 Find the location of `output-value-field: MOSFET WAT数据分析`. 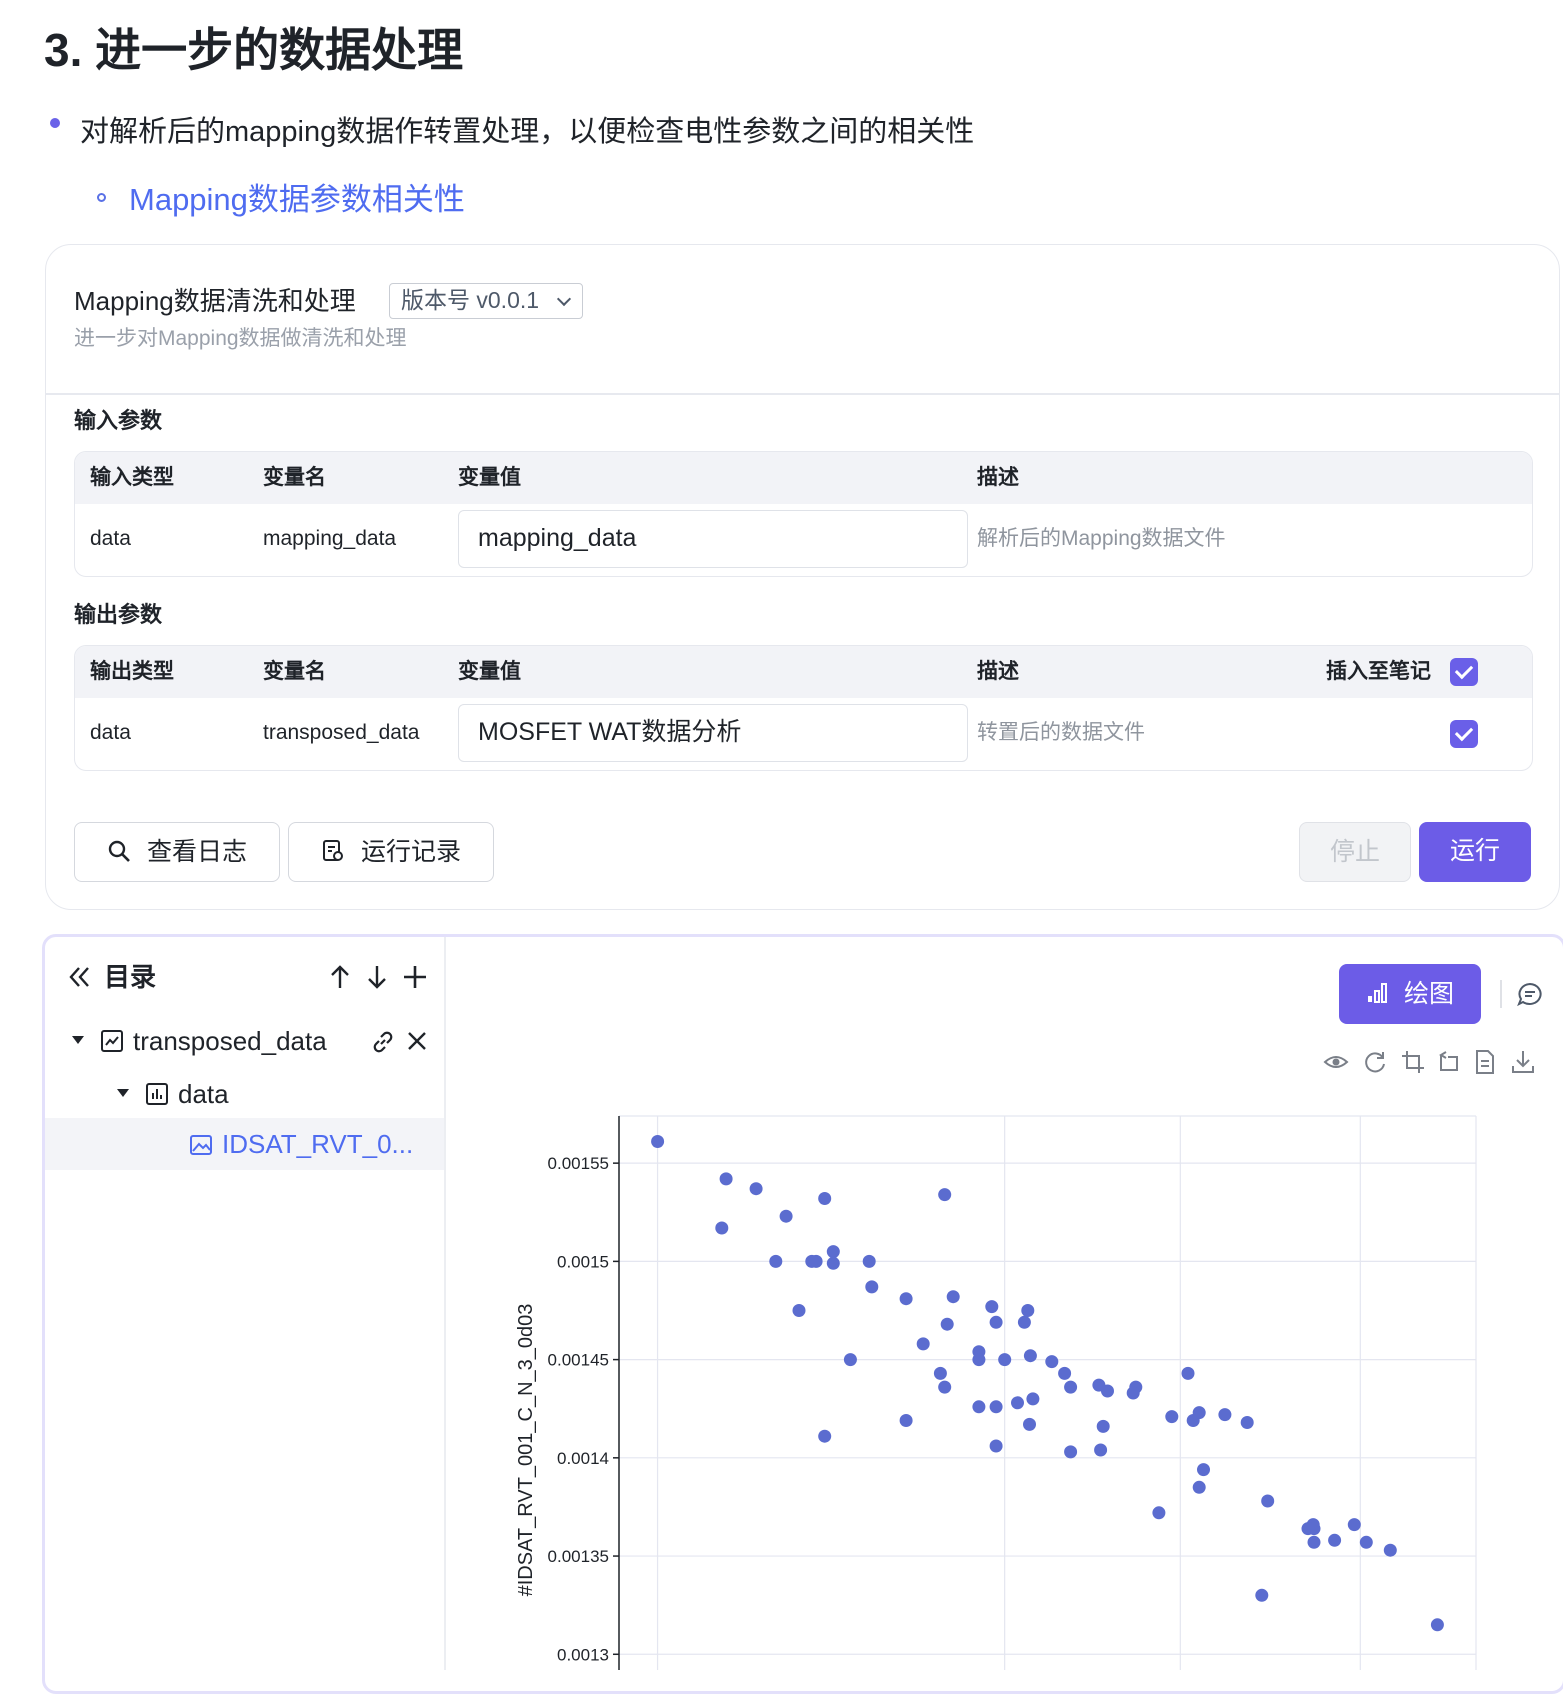

output-value-field: MOSFET WAT数据分析 is located at coordinates (713, 733).